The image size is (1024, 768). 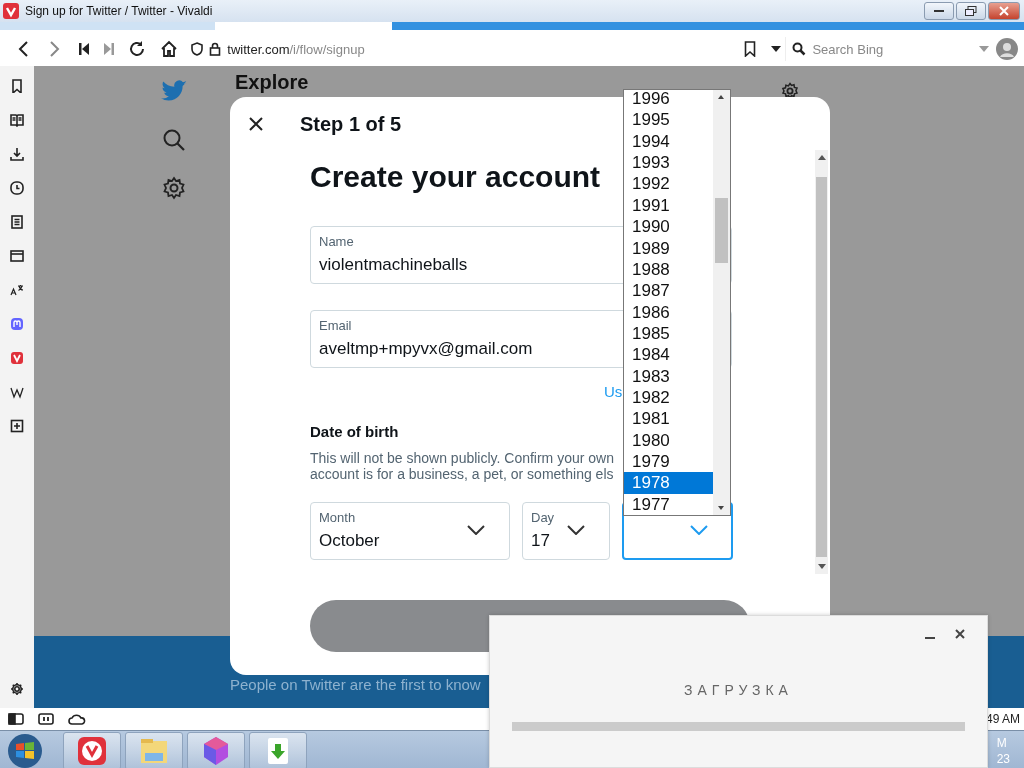 What do you see at coordinates (668, 376) in the screenshot?
I see `dropdown-option: 1983` at bounding box center [668, 376].